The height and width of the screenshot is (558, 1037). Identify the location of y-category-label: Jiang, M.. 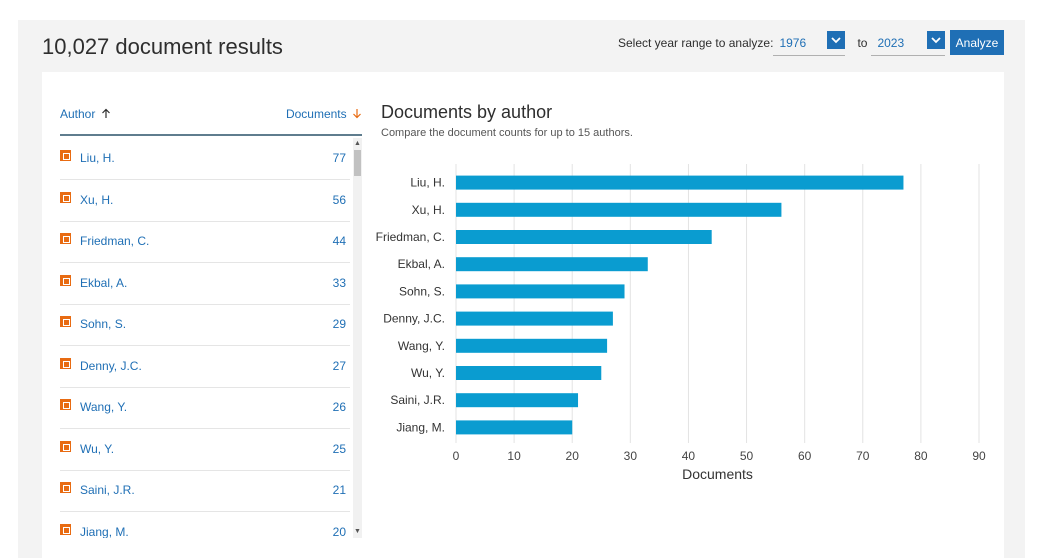
(420, 427).